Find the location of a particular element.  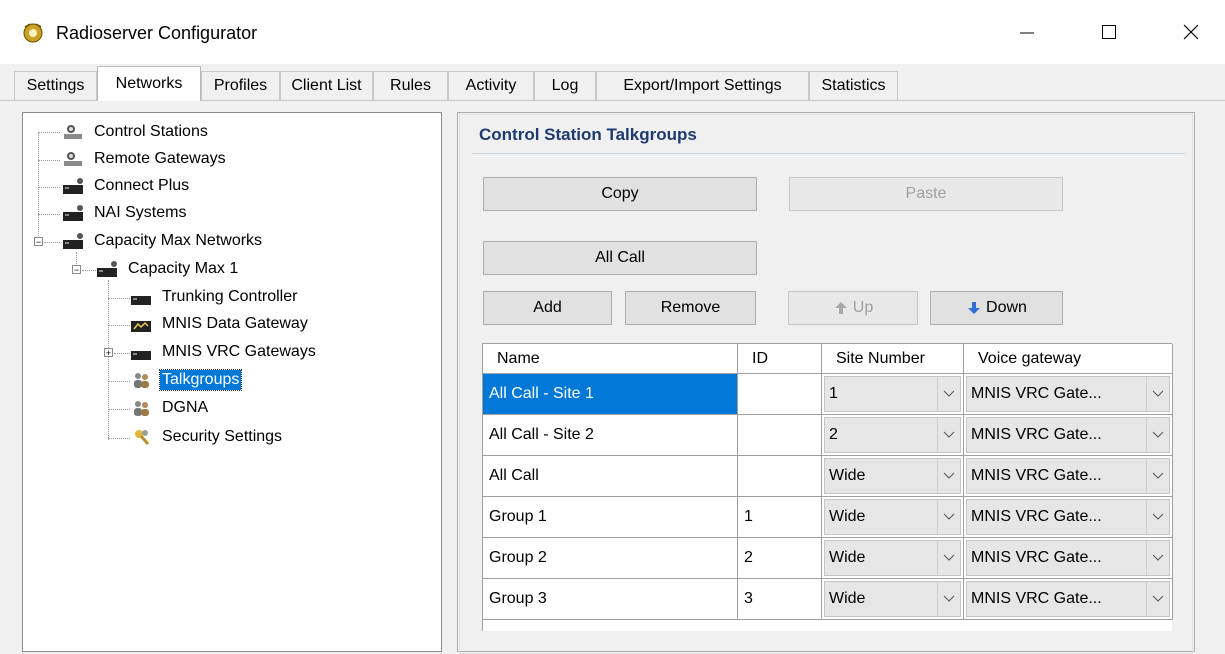

name-cell: Group 2 is located at coordinates (610, 558).